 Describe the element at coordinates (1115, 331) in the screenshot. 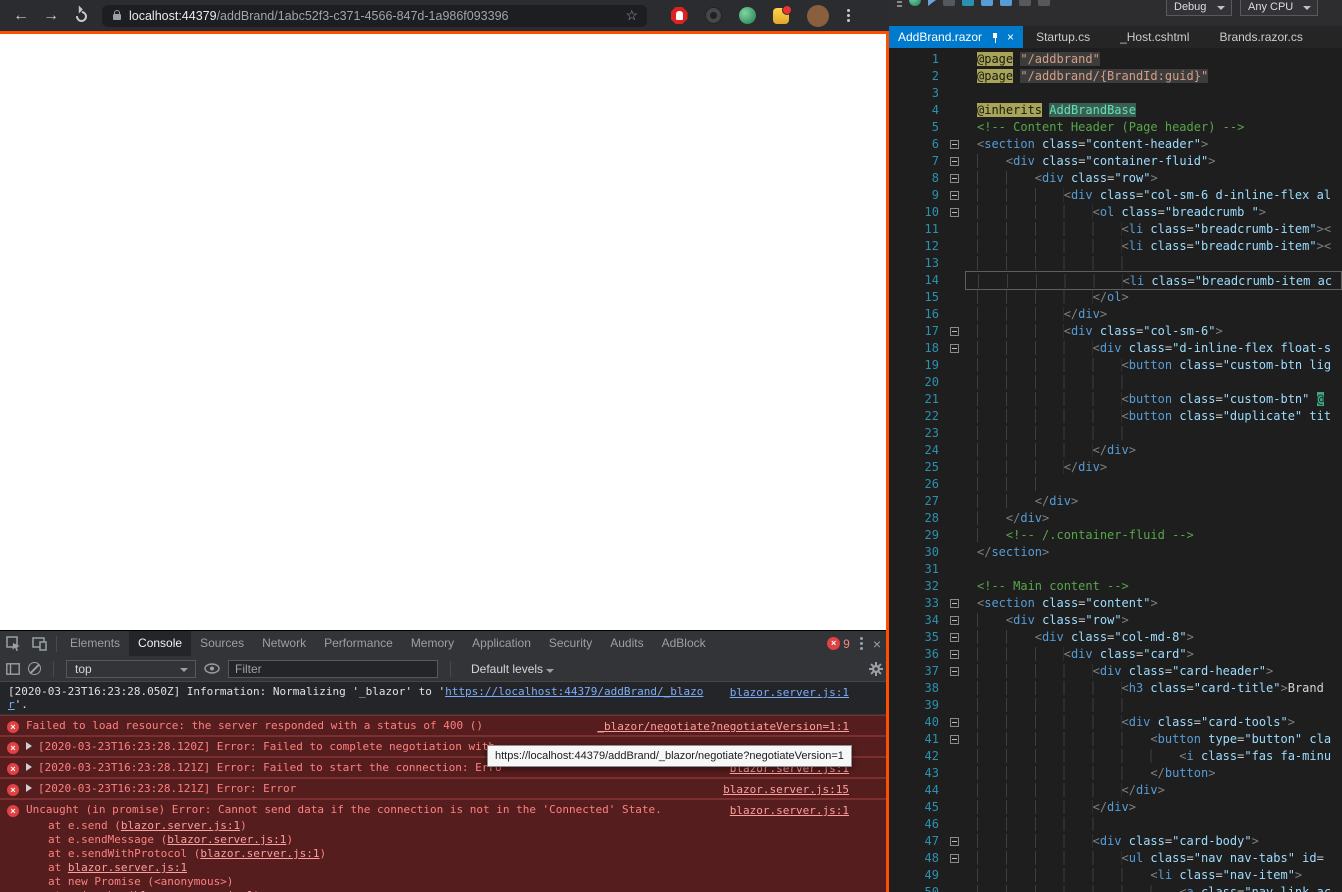

I see `code-line: 17 <div class="col-sm-6">` at that location.